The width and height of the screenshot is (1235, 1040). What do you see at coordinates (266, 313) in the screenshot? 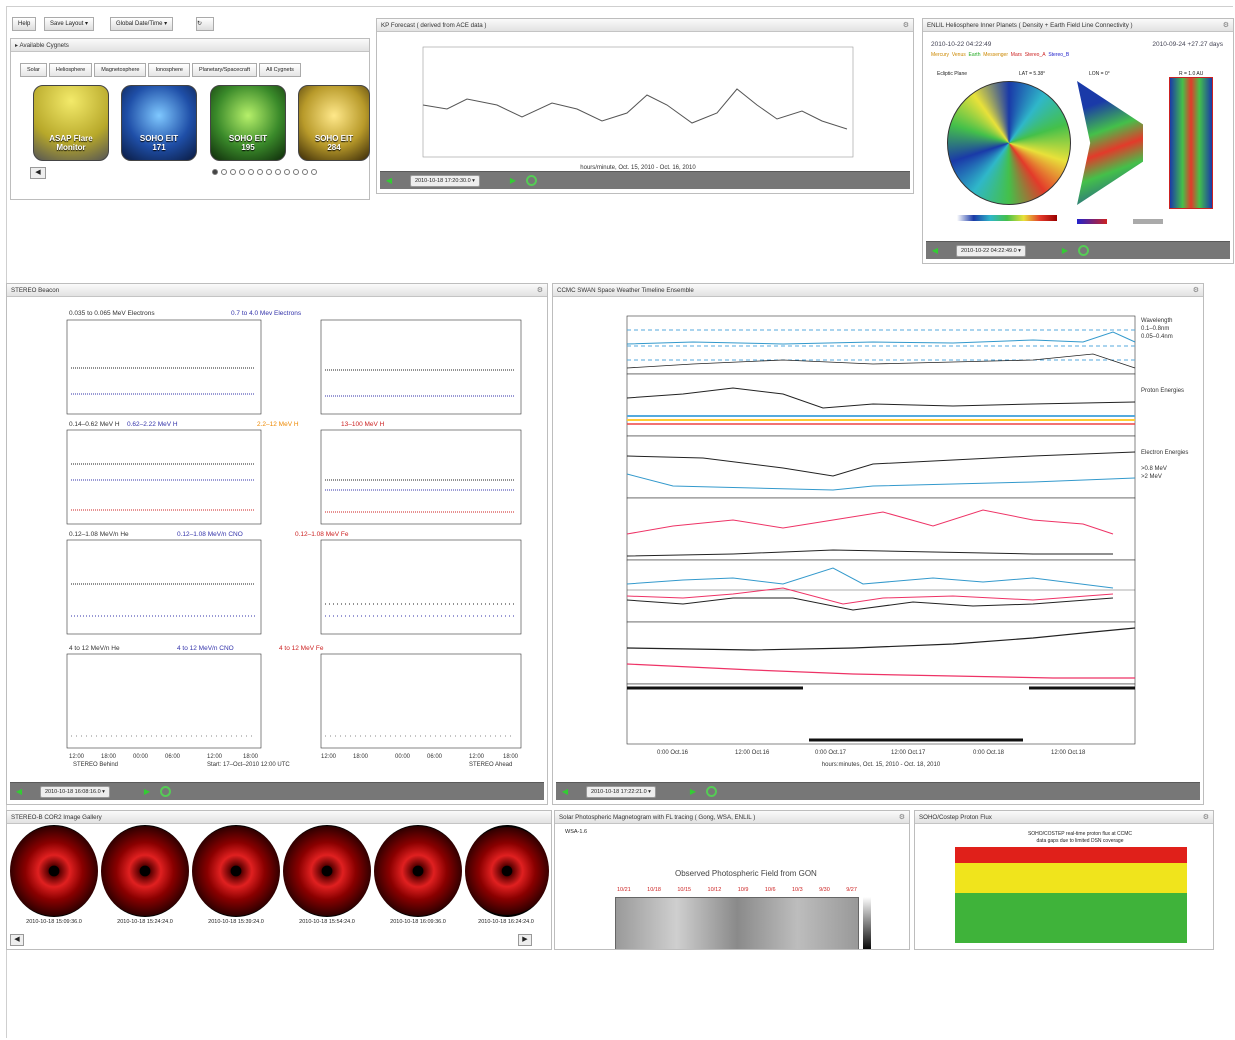
I see `row1-label-b: 0.7 to 4.0 Mev Electrons` at bounding box center [266, 313].